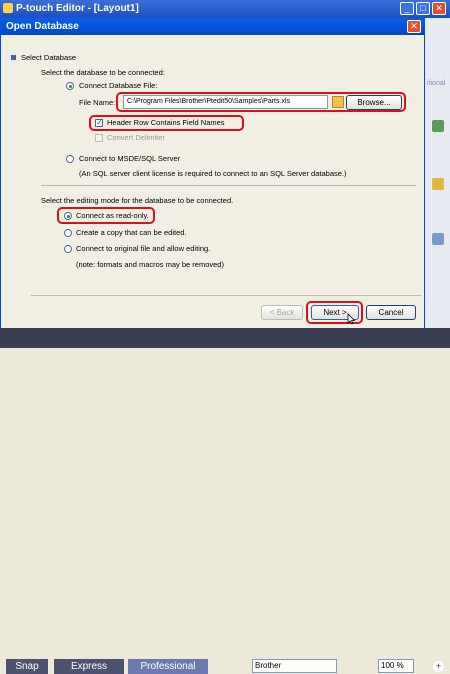  What do you see at coordinates (112, 215) in the screenshot?
I see `readonly-label: Connect as read-only.` at bounding box center [112, 215].